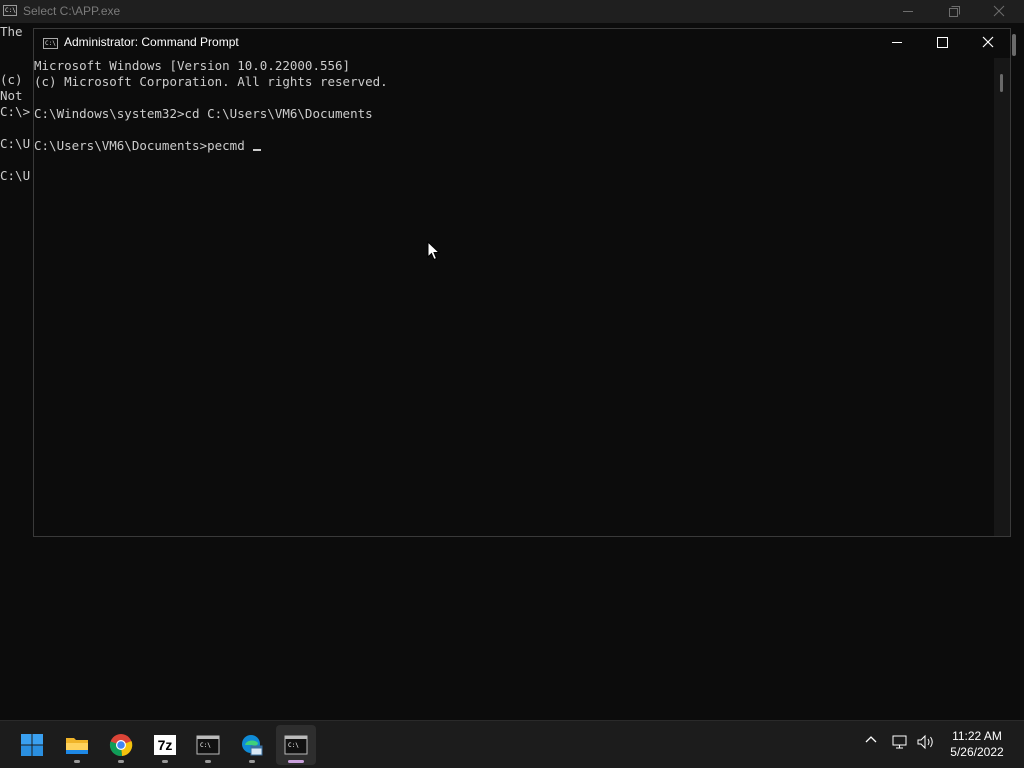  Describe the element at coordinates (953, 11) in the screenshot. I see `restore-button` at that location.